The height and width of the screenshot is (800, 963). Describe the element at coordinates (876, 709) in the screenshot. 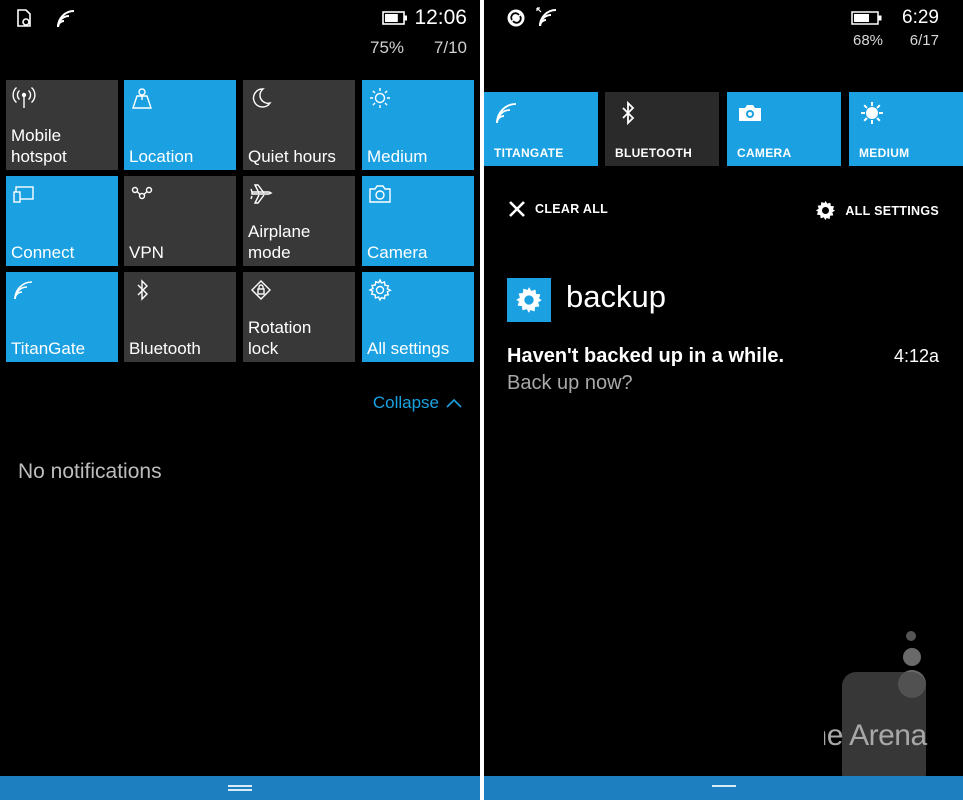

I see `phonearena-watermark: phone Arena` at that location.